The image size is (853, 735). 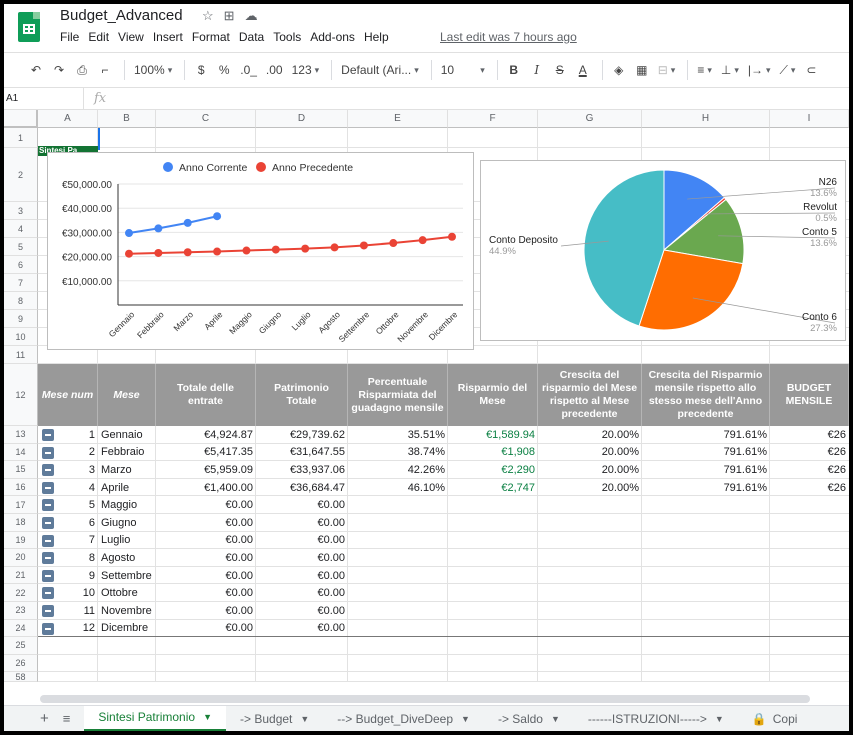 What do you see at coordinates (75, 523) in the screenshot?
I see `cell-num: 6` at bounding box center [75, 523].